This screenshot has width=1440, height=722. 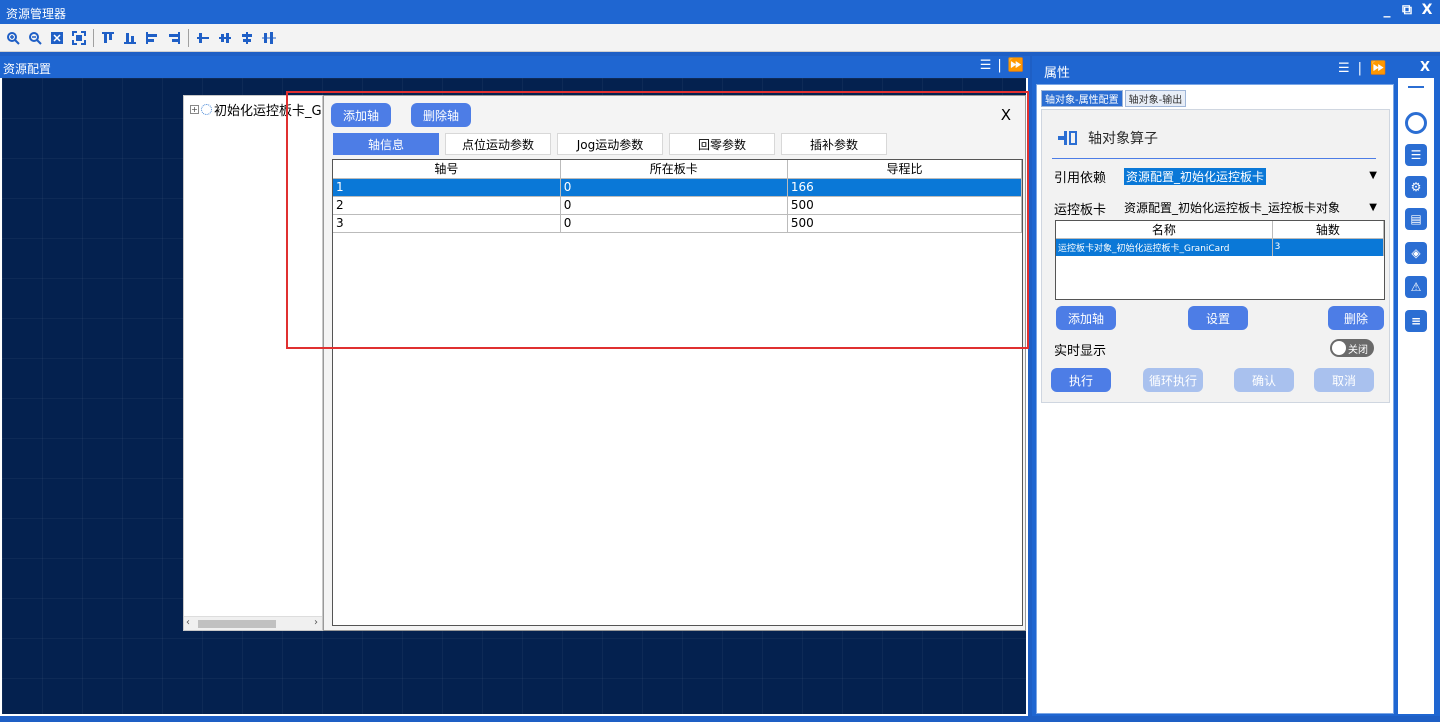 I want to click on column-header: 轴数, so click(x=1328, y=230).